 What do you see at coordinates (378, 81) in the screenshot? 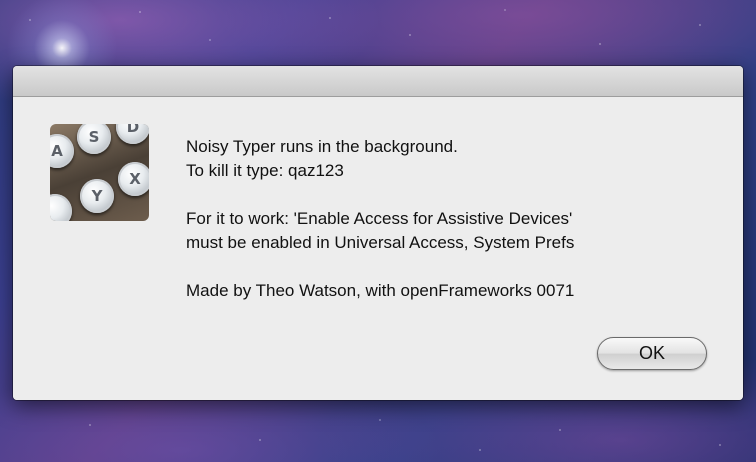
I see `dialog-titlebar` at bounding box center [378, 81].